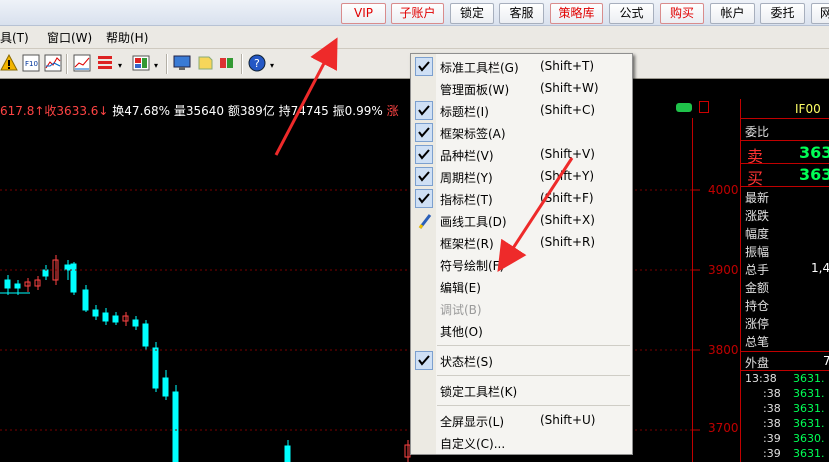 This screenshot has width=829, height=462. Describe the element at coordinates (69, 37) in the screenshot. I see `menu-window: 窗口(W)` at that location.